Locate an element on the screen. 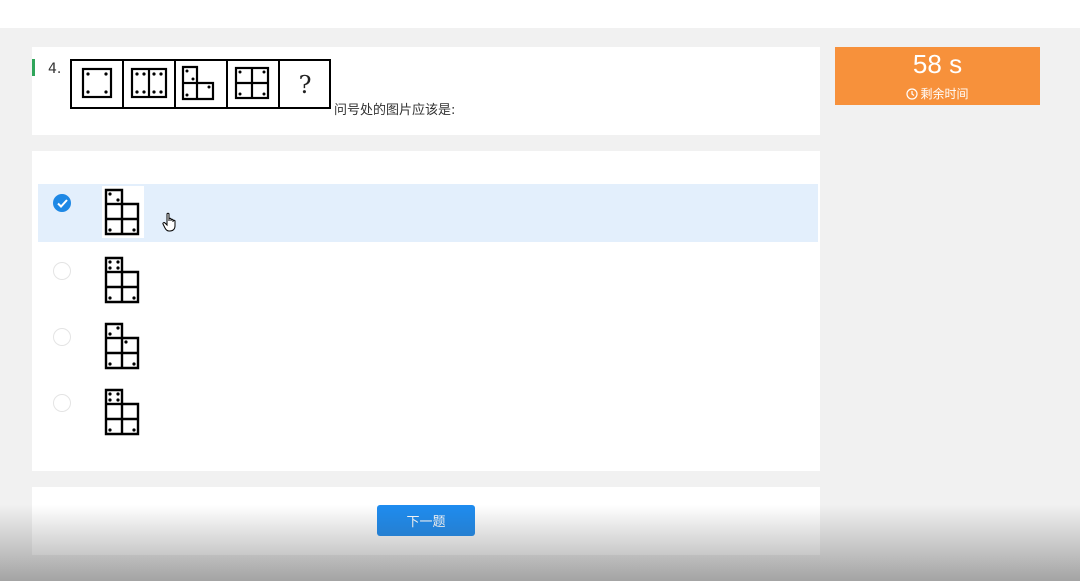 This screenshot has height=581, width=1080. question-number: 4. is located at coordinates (55, 69).